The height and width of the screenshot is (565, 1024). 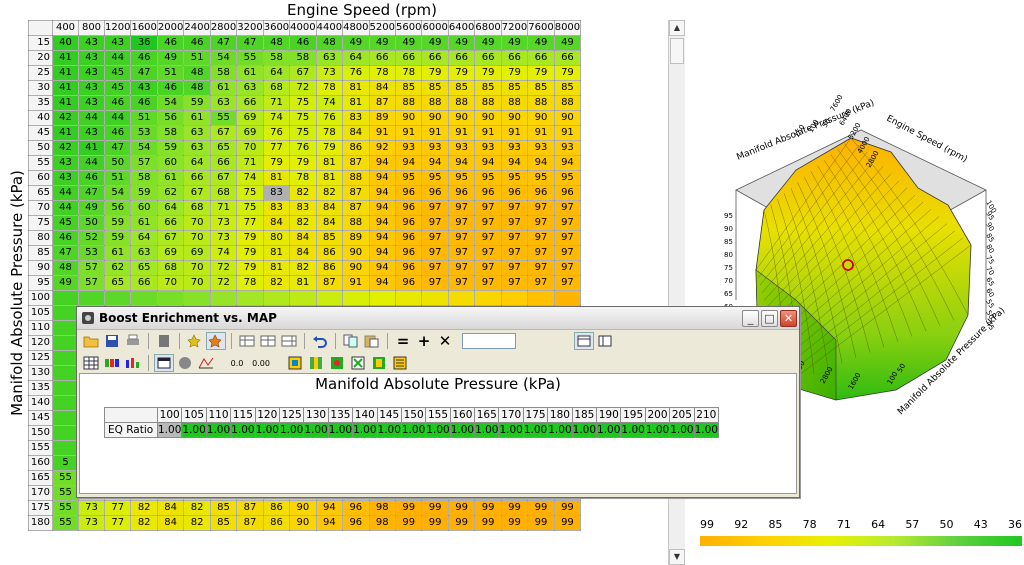 I want to click on table-fill-icon, so click(x=268, y=341).